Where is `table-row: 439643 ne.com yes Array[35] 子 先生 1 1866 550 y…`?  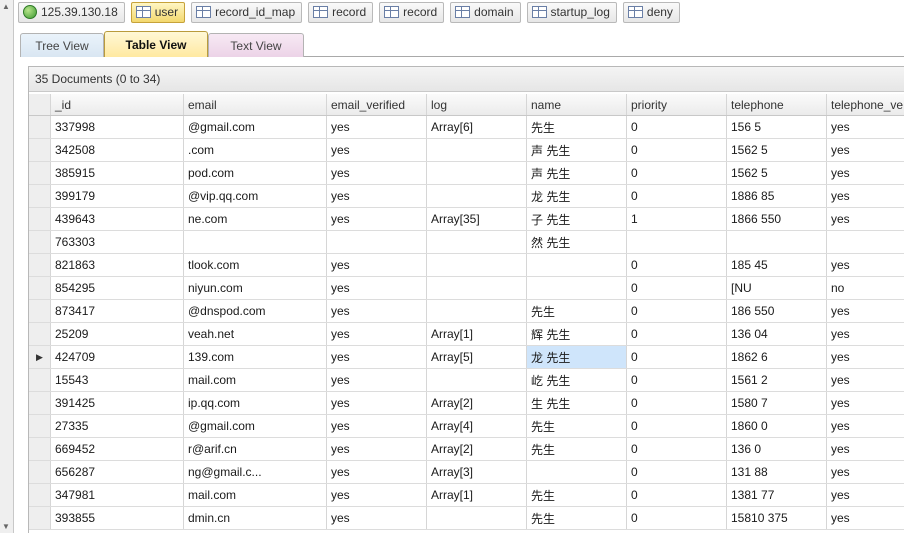 table-row: 439643 ne.com yes Array[35] 子 先生 1 1866 550 y… is located at coordinates (466, 219).